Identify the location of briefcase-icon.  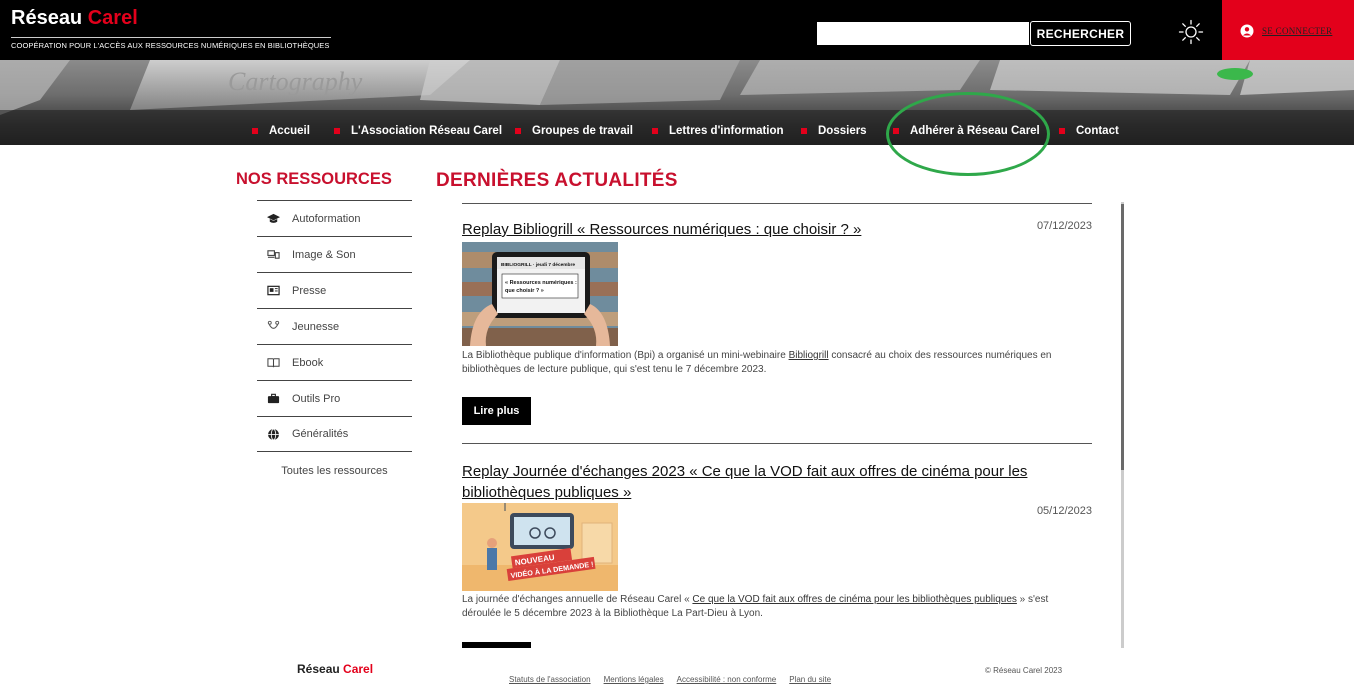
(273, 398).